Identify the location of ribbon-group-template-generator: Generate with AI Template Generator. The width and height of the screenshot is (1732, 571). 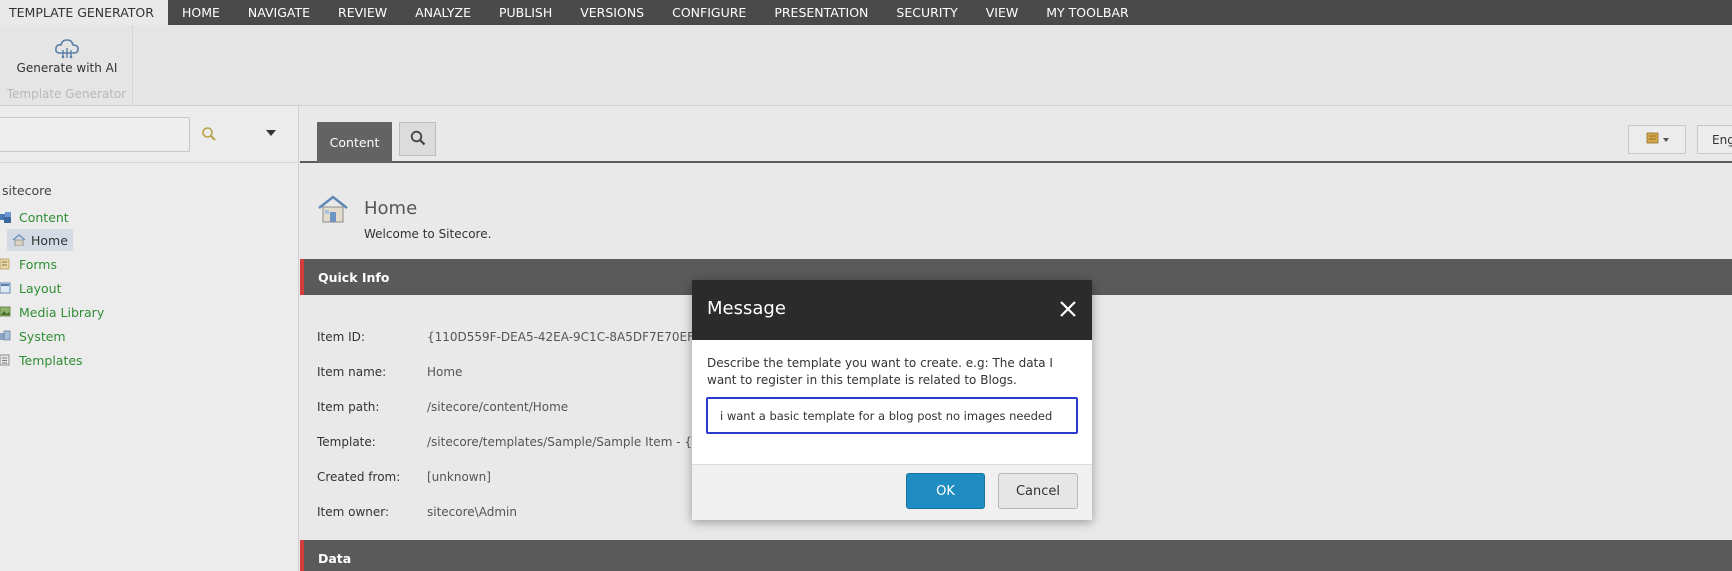
(66, 65).